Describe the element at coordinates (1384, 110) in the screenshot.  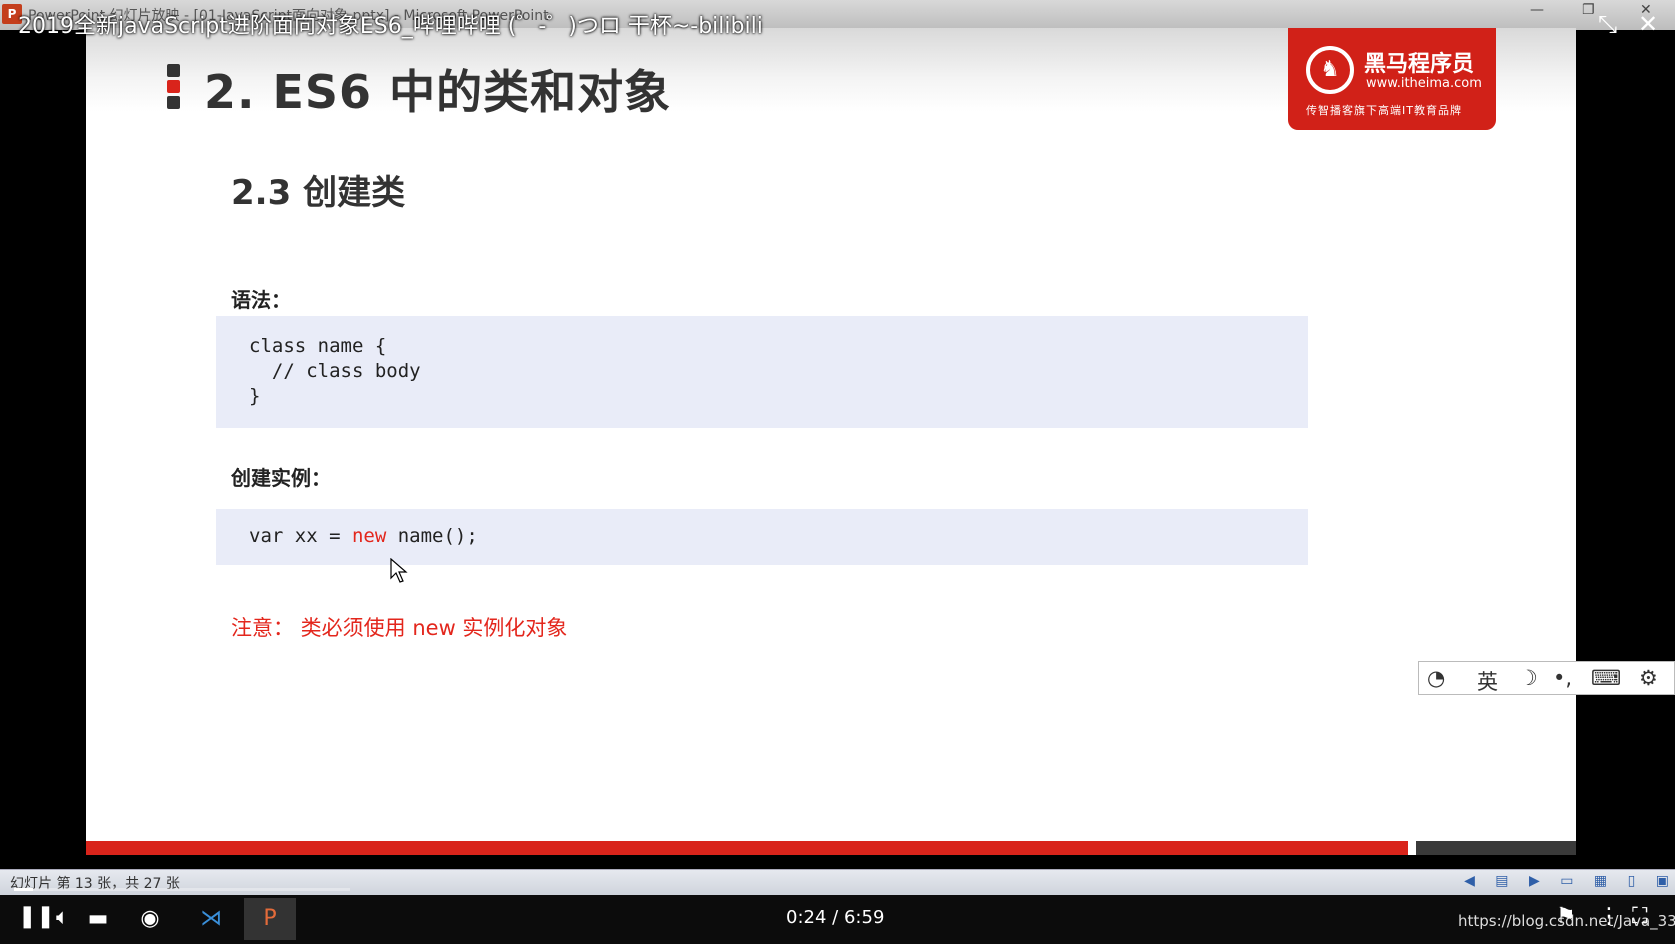
I see `logo-slogan: 传智播客旗下高端IT教育品牌` at that location.